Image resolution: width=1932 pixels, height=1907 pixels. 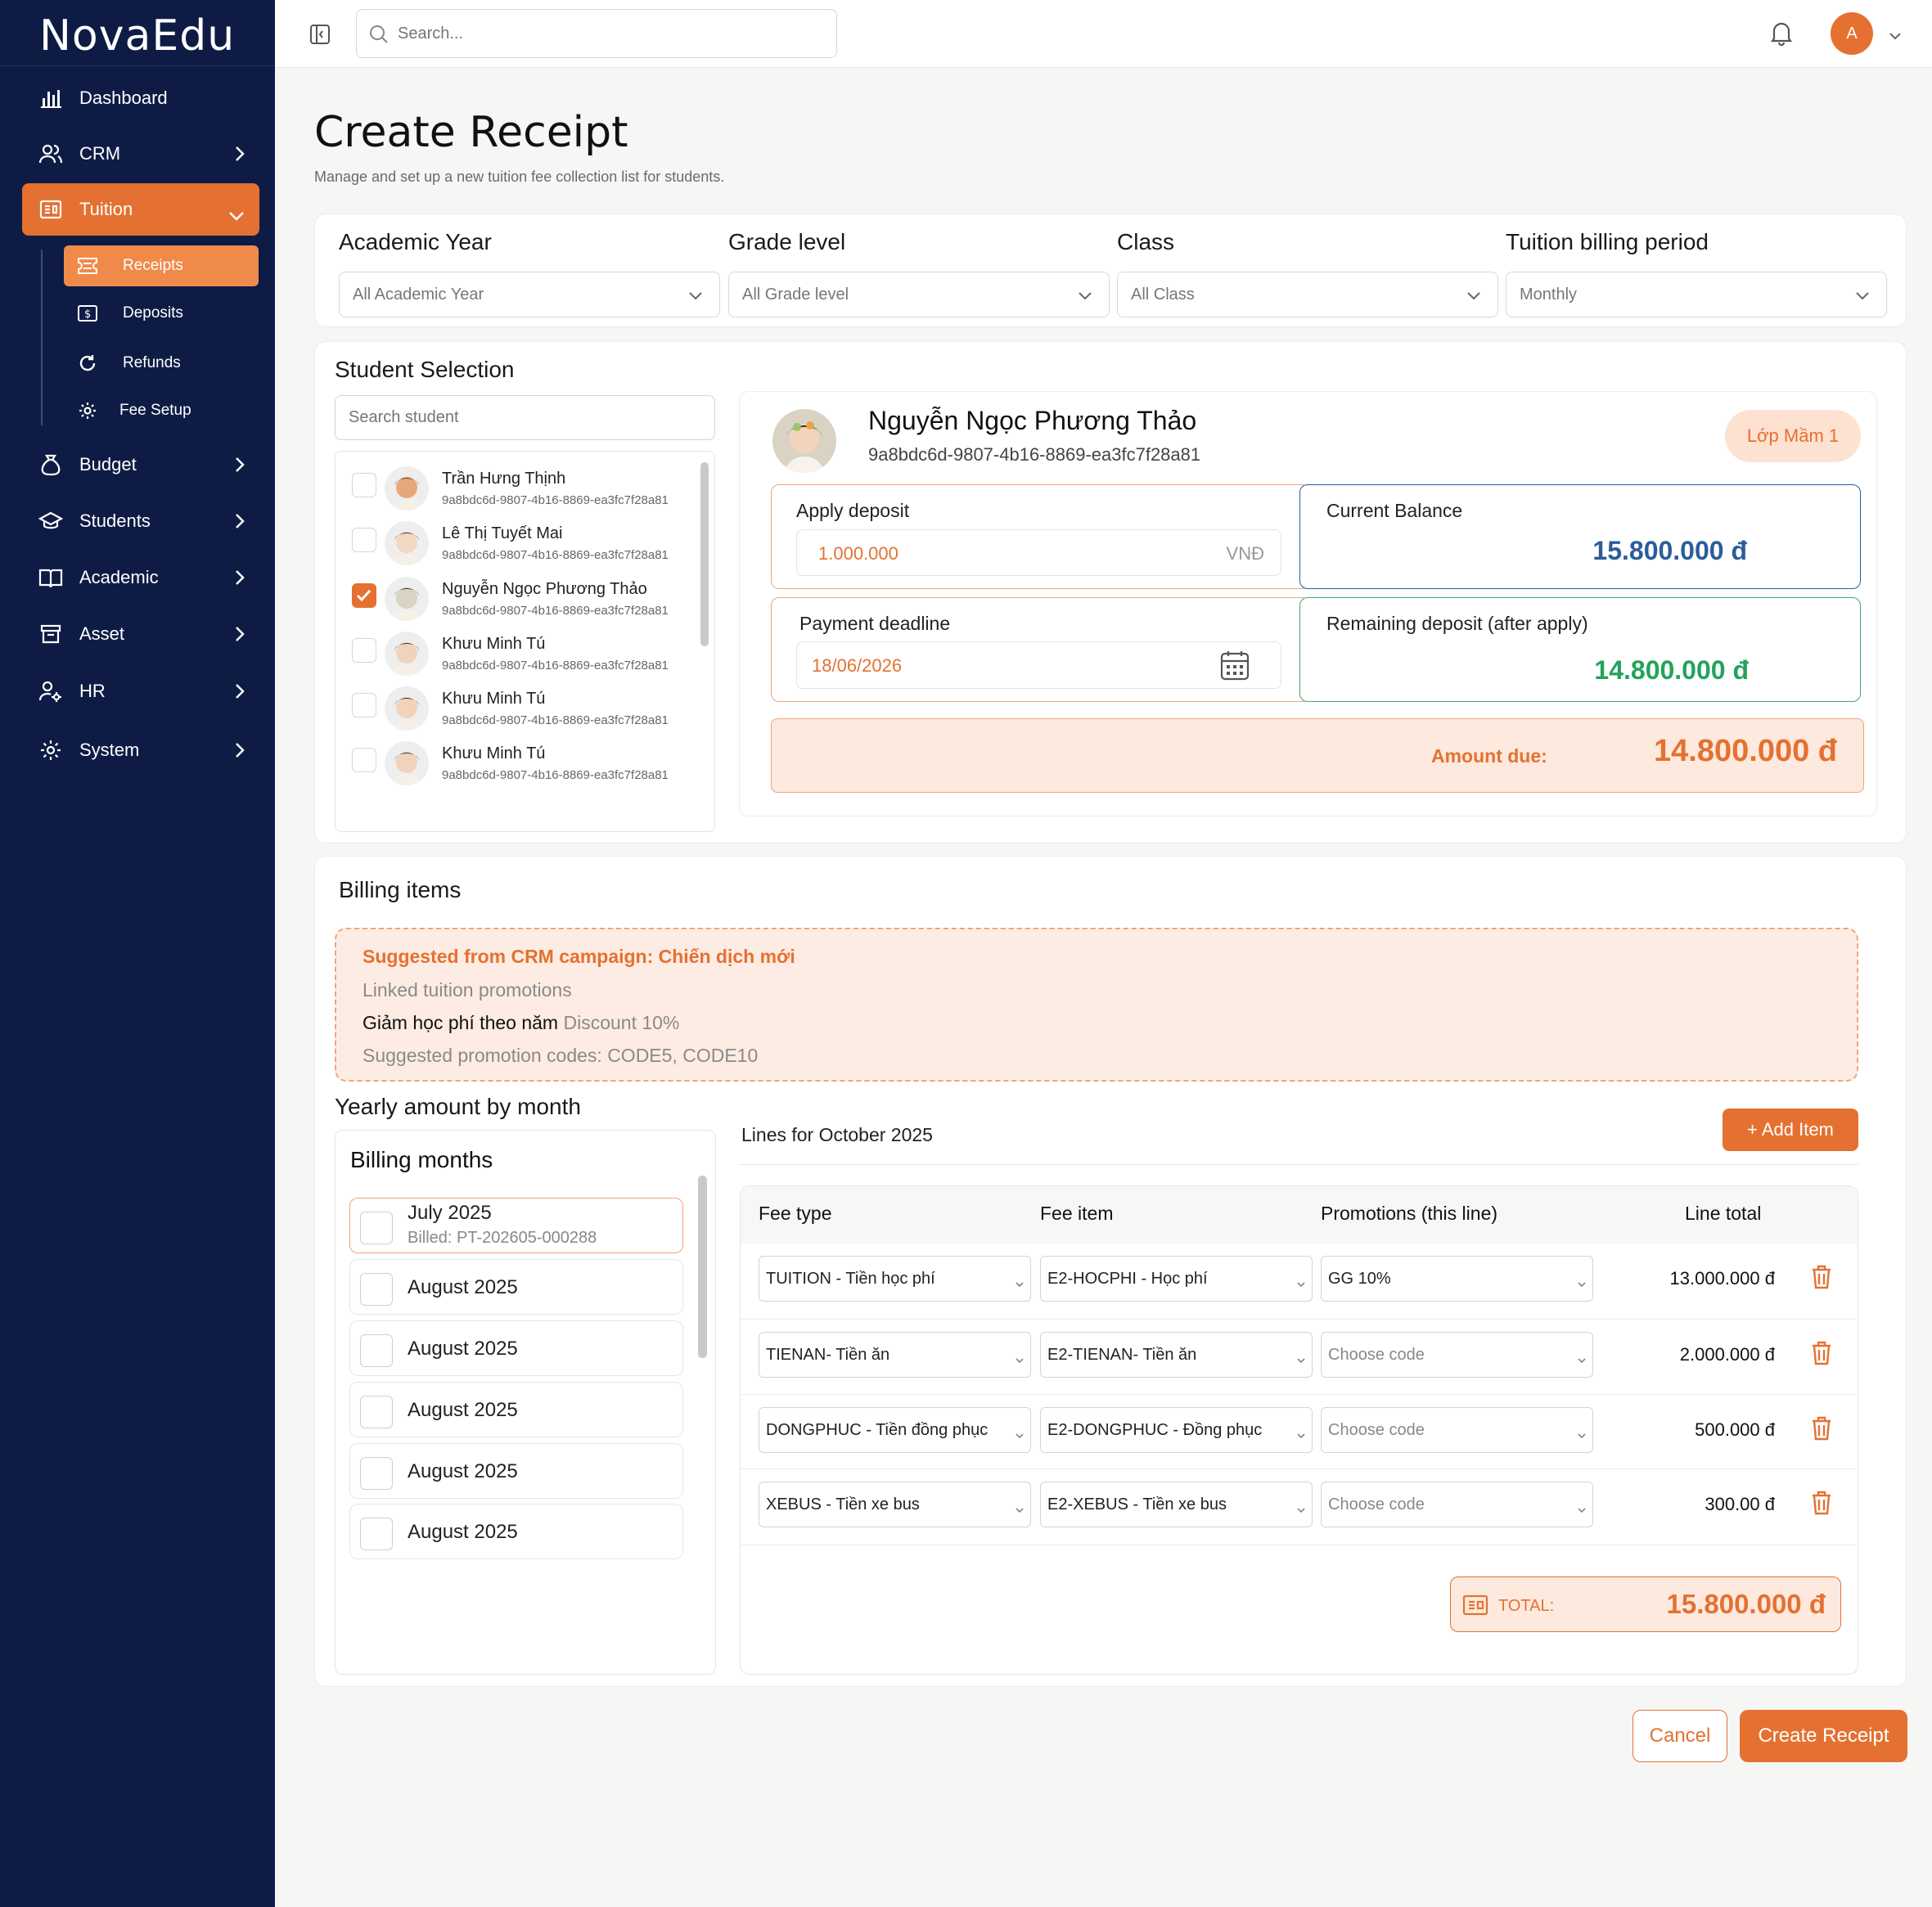 I want to click on months-scrollbar, so click(x=702, y=1267).